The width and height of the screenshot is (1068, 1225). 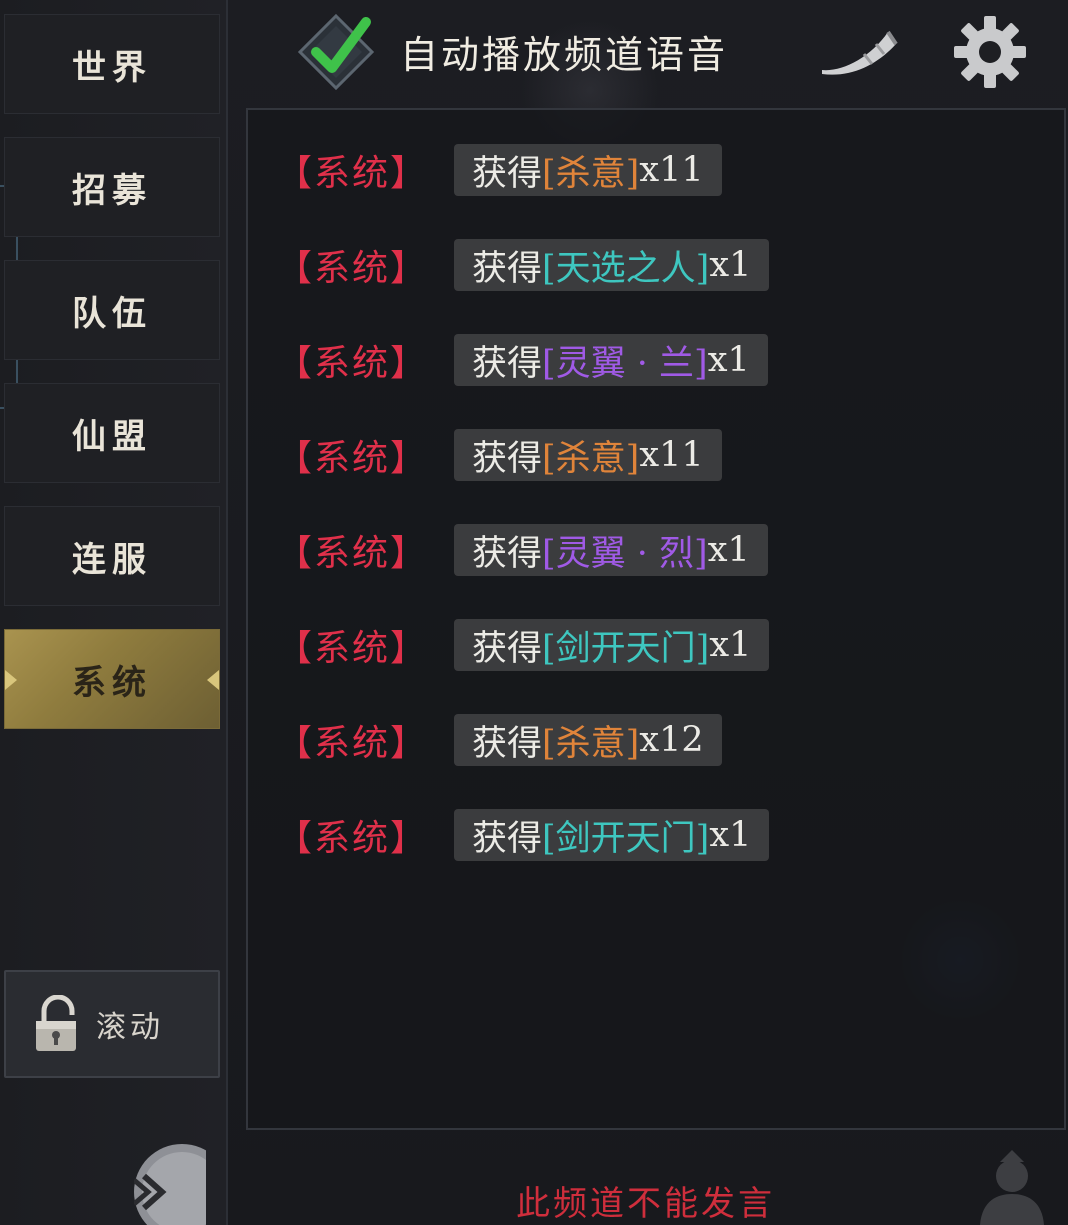 I want to click on tab-alliance: 仙盟, so click(x=112, y=433).